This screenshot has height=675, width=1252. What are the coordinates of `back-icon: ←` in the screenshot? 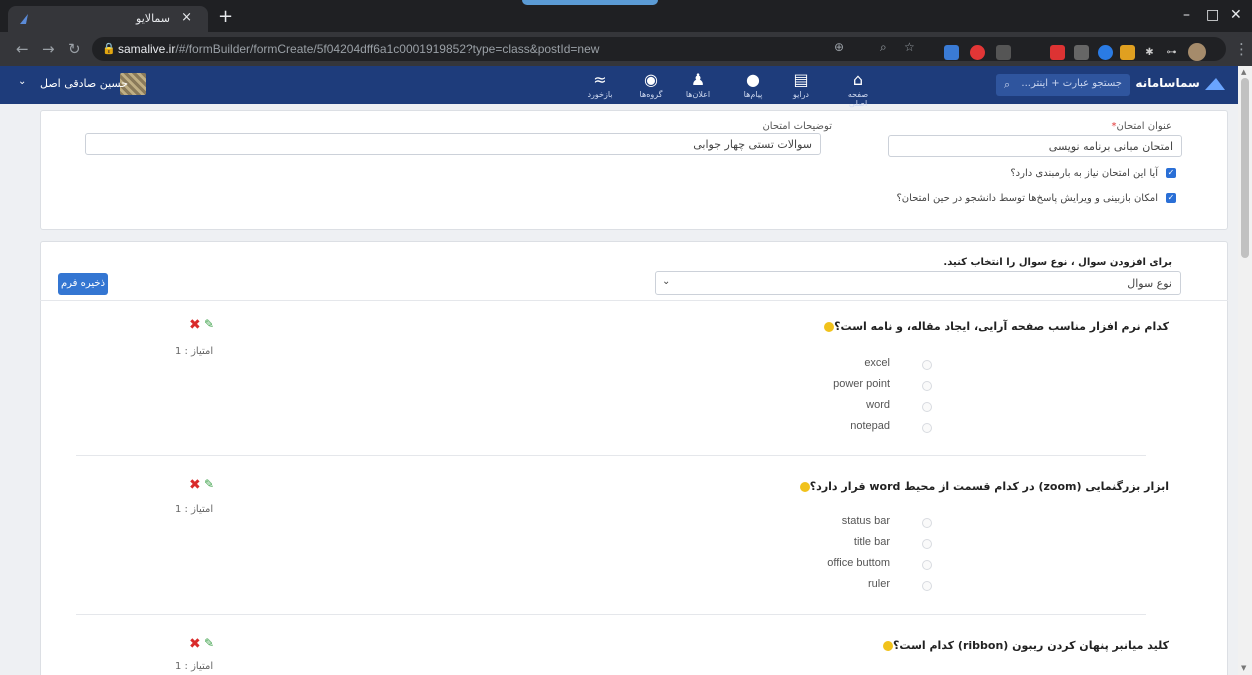 It's located at (22, 49).